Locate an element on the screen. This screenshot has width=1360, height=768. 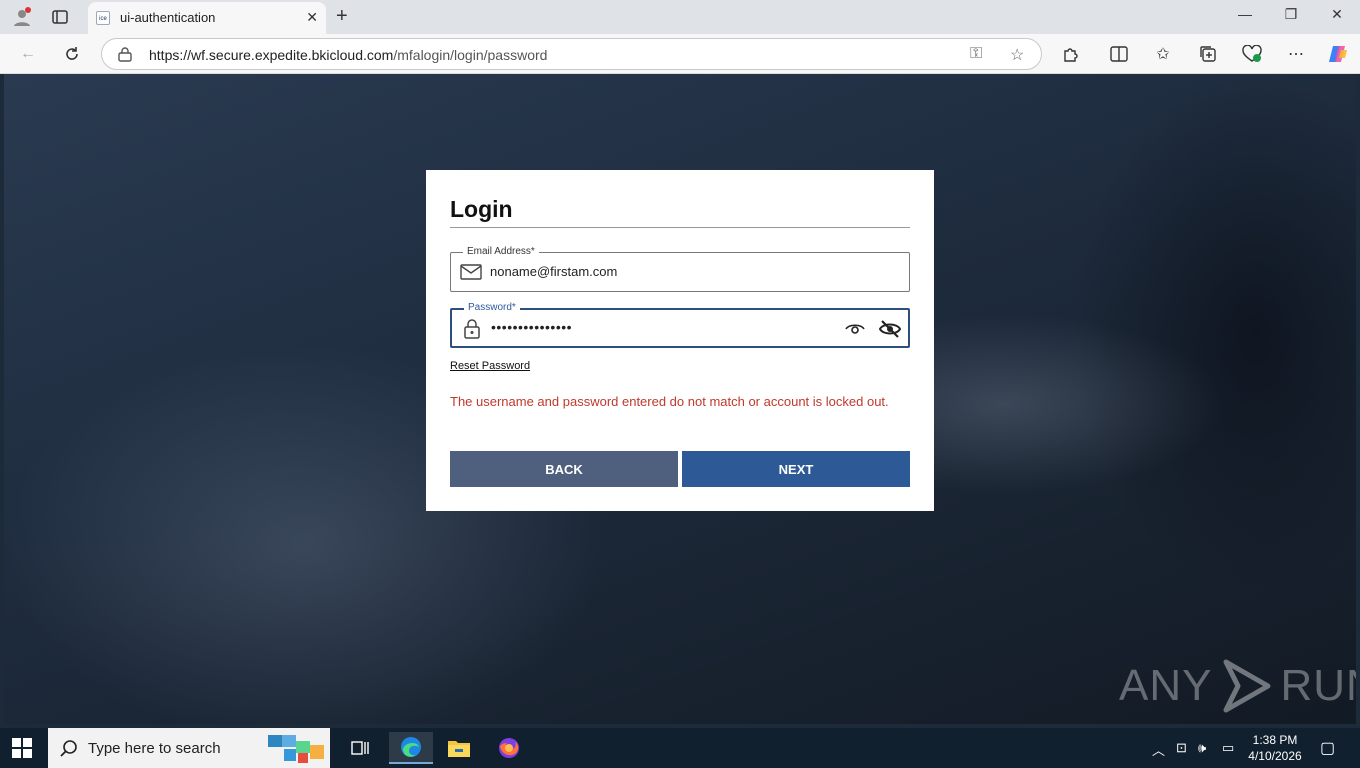
profile-icon is located at coordinates (22, 17).